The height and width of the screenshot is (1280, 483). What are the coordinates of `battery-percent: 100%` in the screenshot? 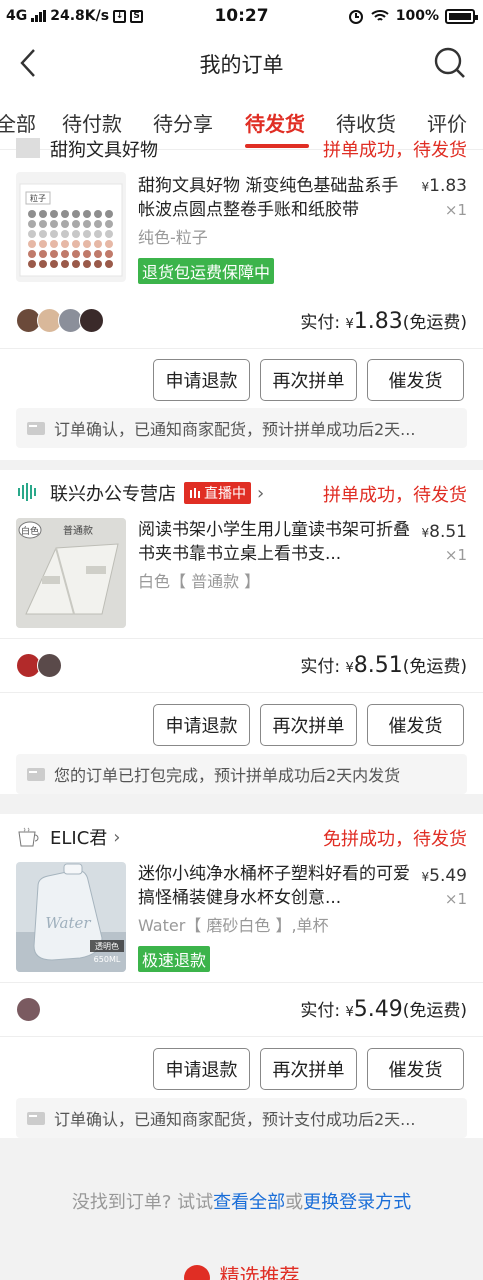 It's located at (417, 16).